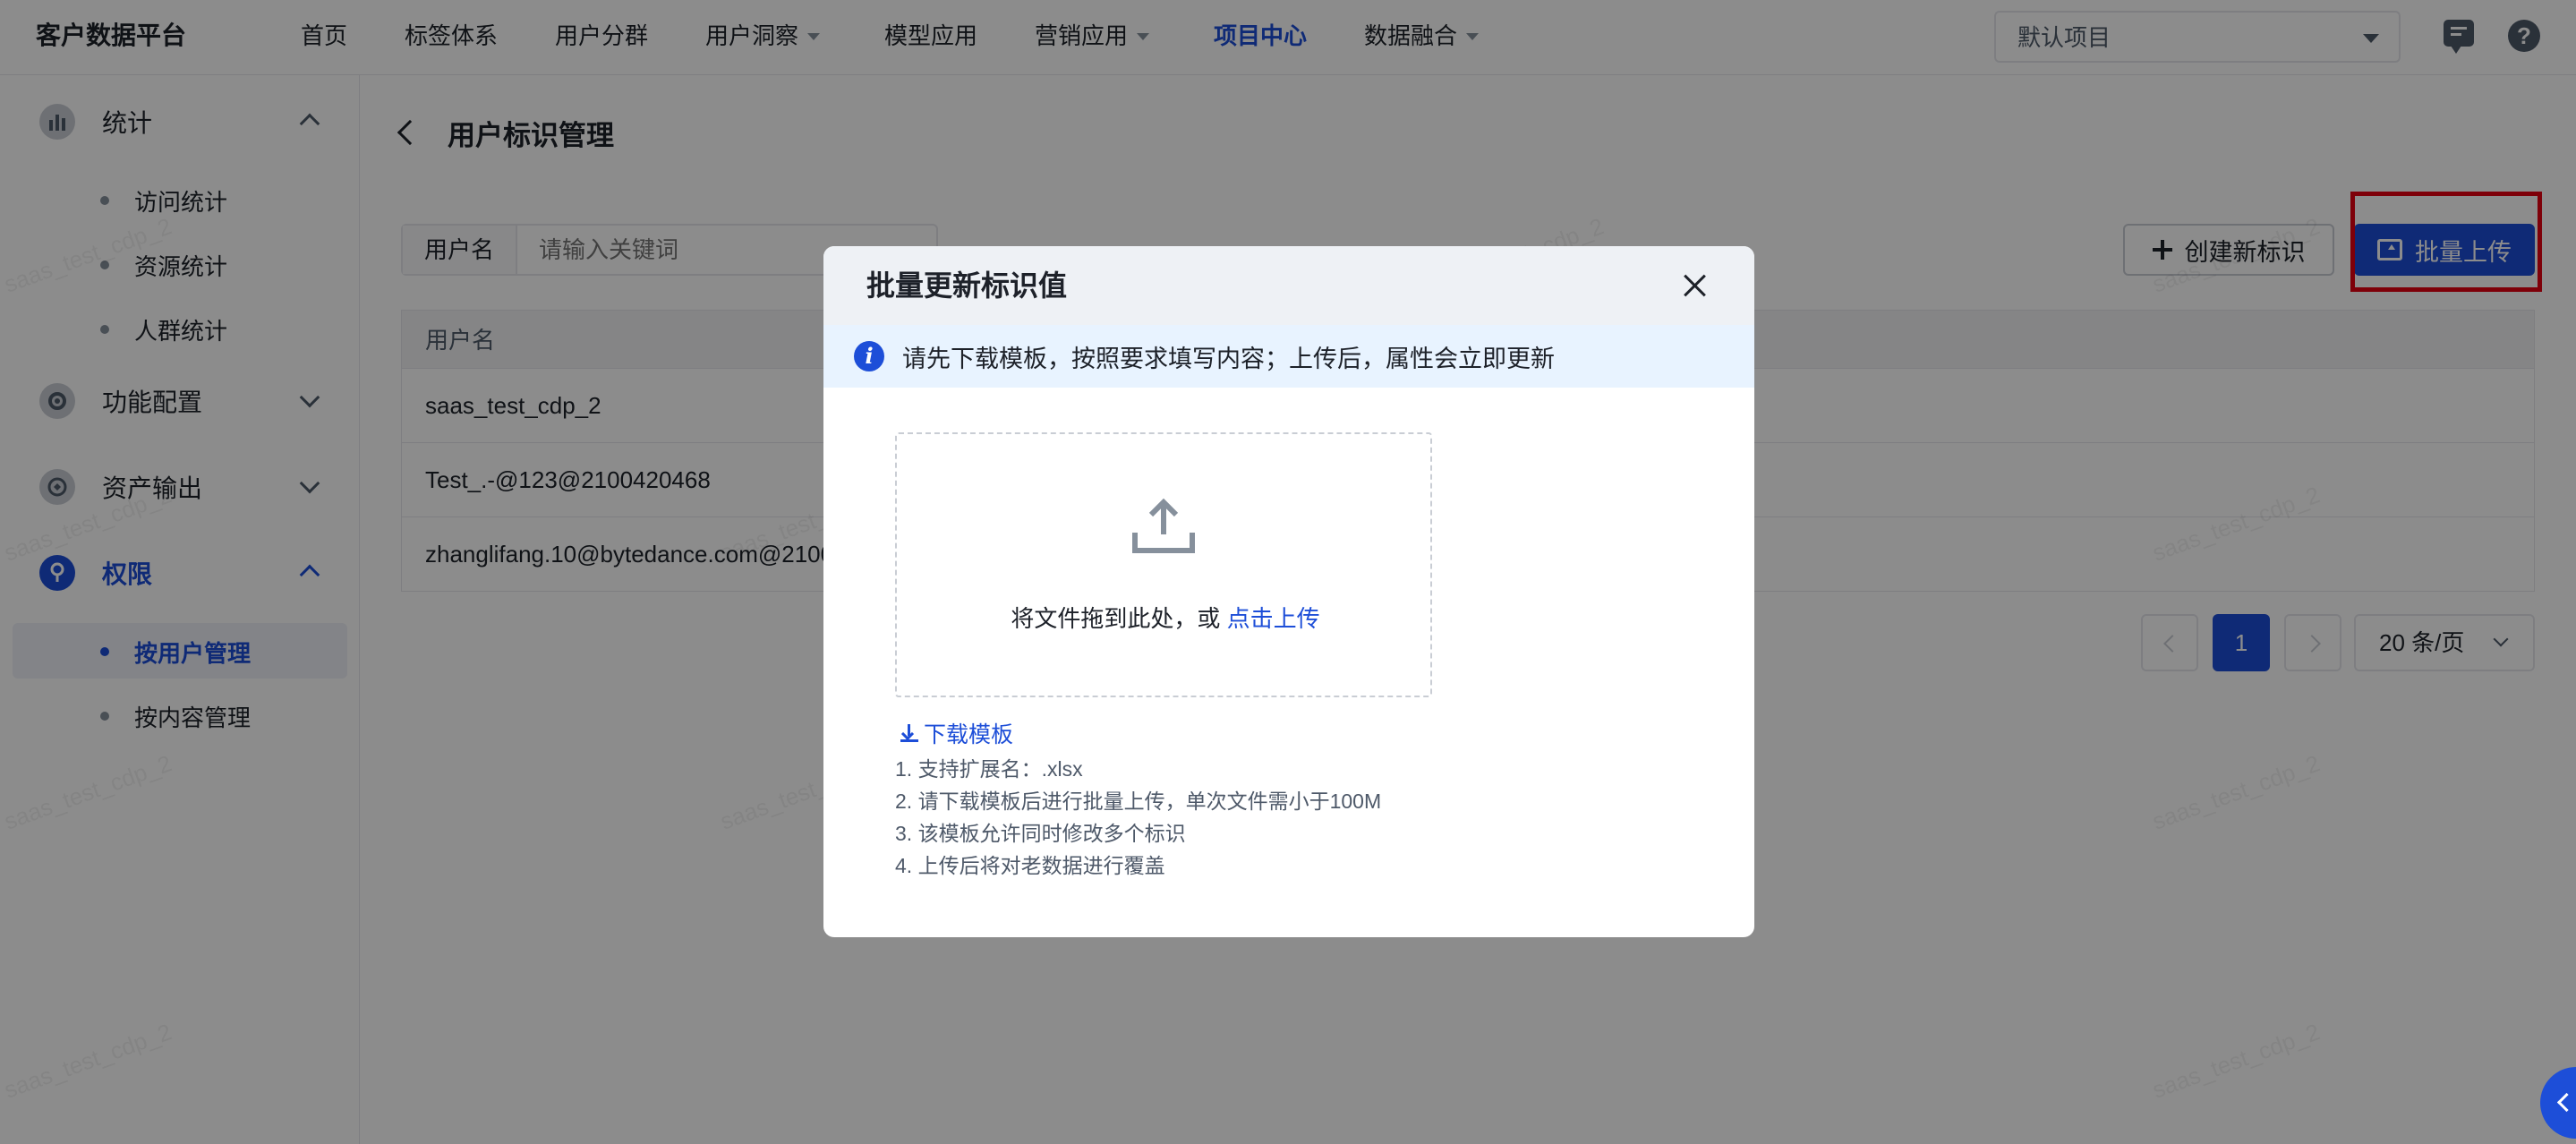 The width and height of the screenshot is (2576, 1144). What do you see at coordinates (1695, 285) in the screenshot?
I see `close-icon` at bounding box center [1695, 285].